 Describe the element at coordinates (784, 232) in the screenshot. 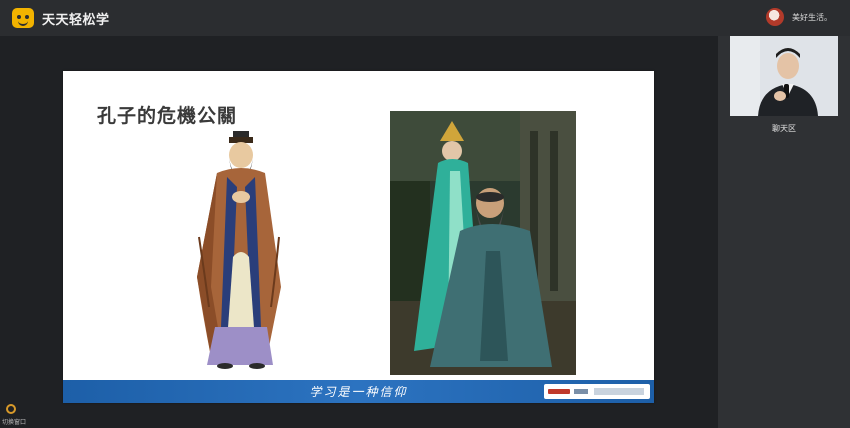

I see `right-panel: 聊天区` at that location.